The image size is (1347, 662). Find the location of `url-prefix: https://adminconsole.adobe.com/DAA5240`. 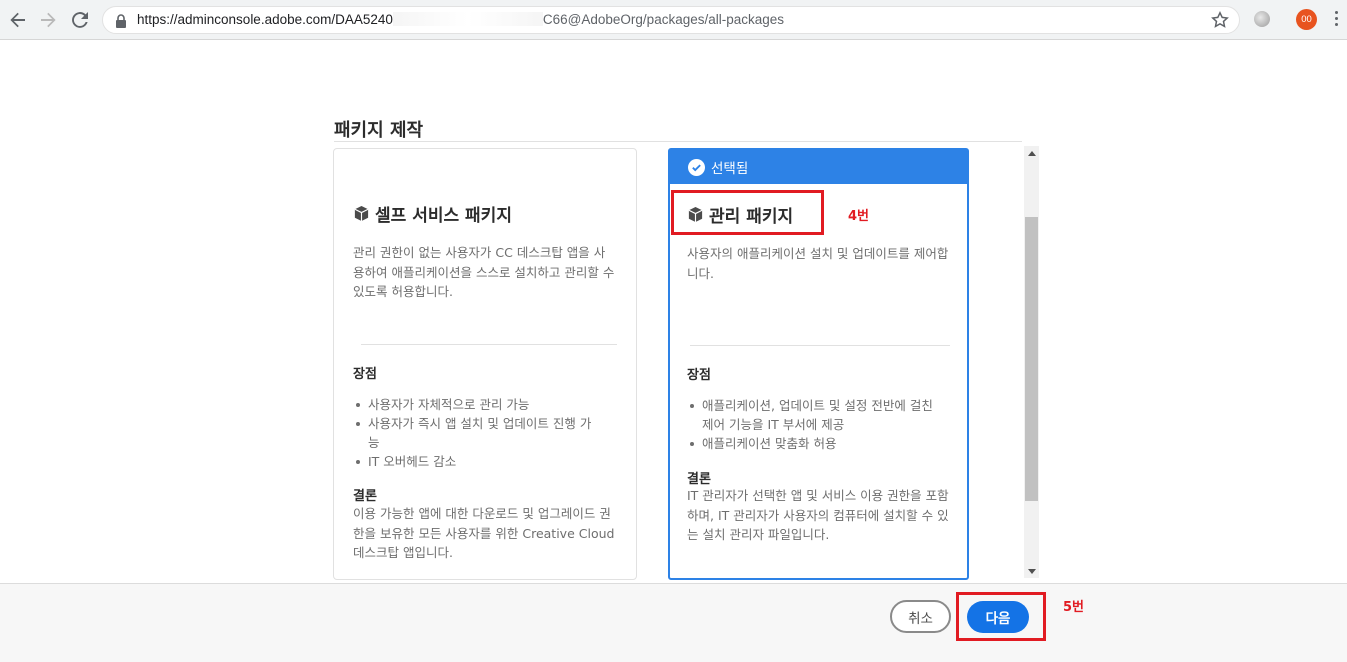

url-prefix: https://adminconsole.adobe.com/DAA5240 is located at coordinates (265, 19).